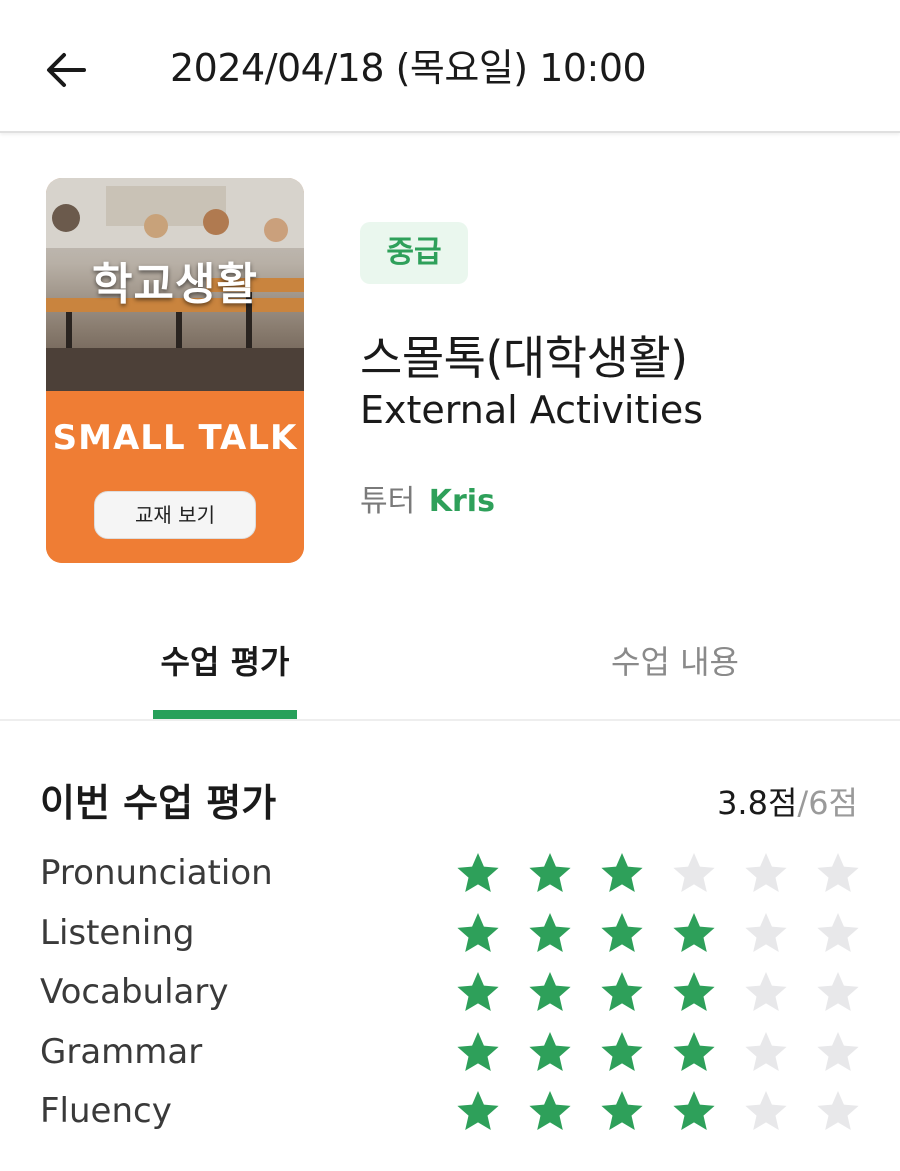 This screenshot has width=900, height=1171. Describe the element at coordinates (450, 992) in the screenshot. I see `rating-row: Vocabulary` at that location.